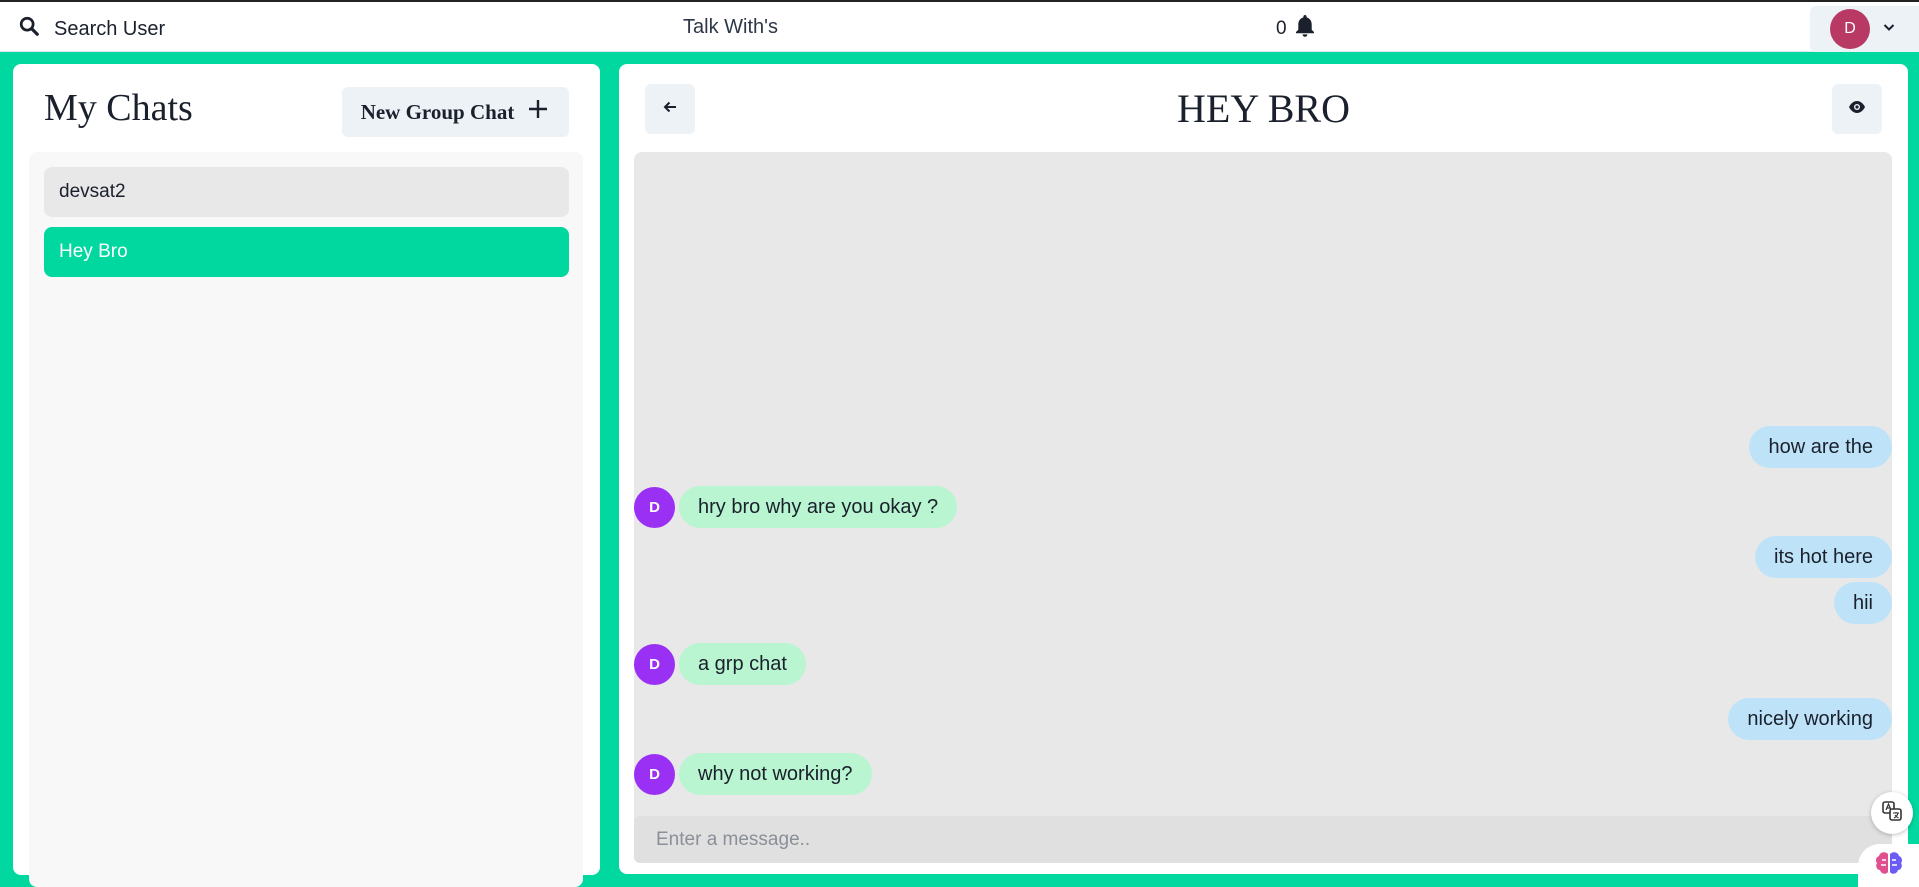 The width and height of the screenshot is (1919, 887). Describe the element at coordinates (306, 192) in the screenshot. I see `chat-list-item: devsat2` at that location.